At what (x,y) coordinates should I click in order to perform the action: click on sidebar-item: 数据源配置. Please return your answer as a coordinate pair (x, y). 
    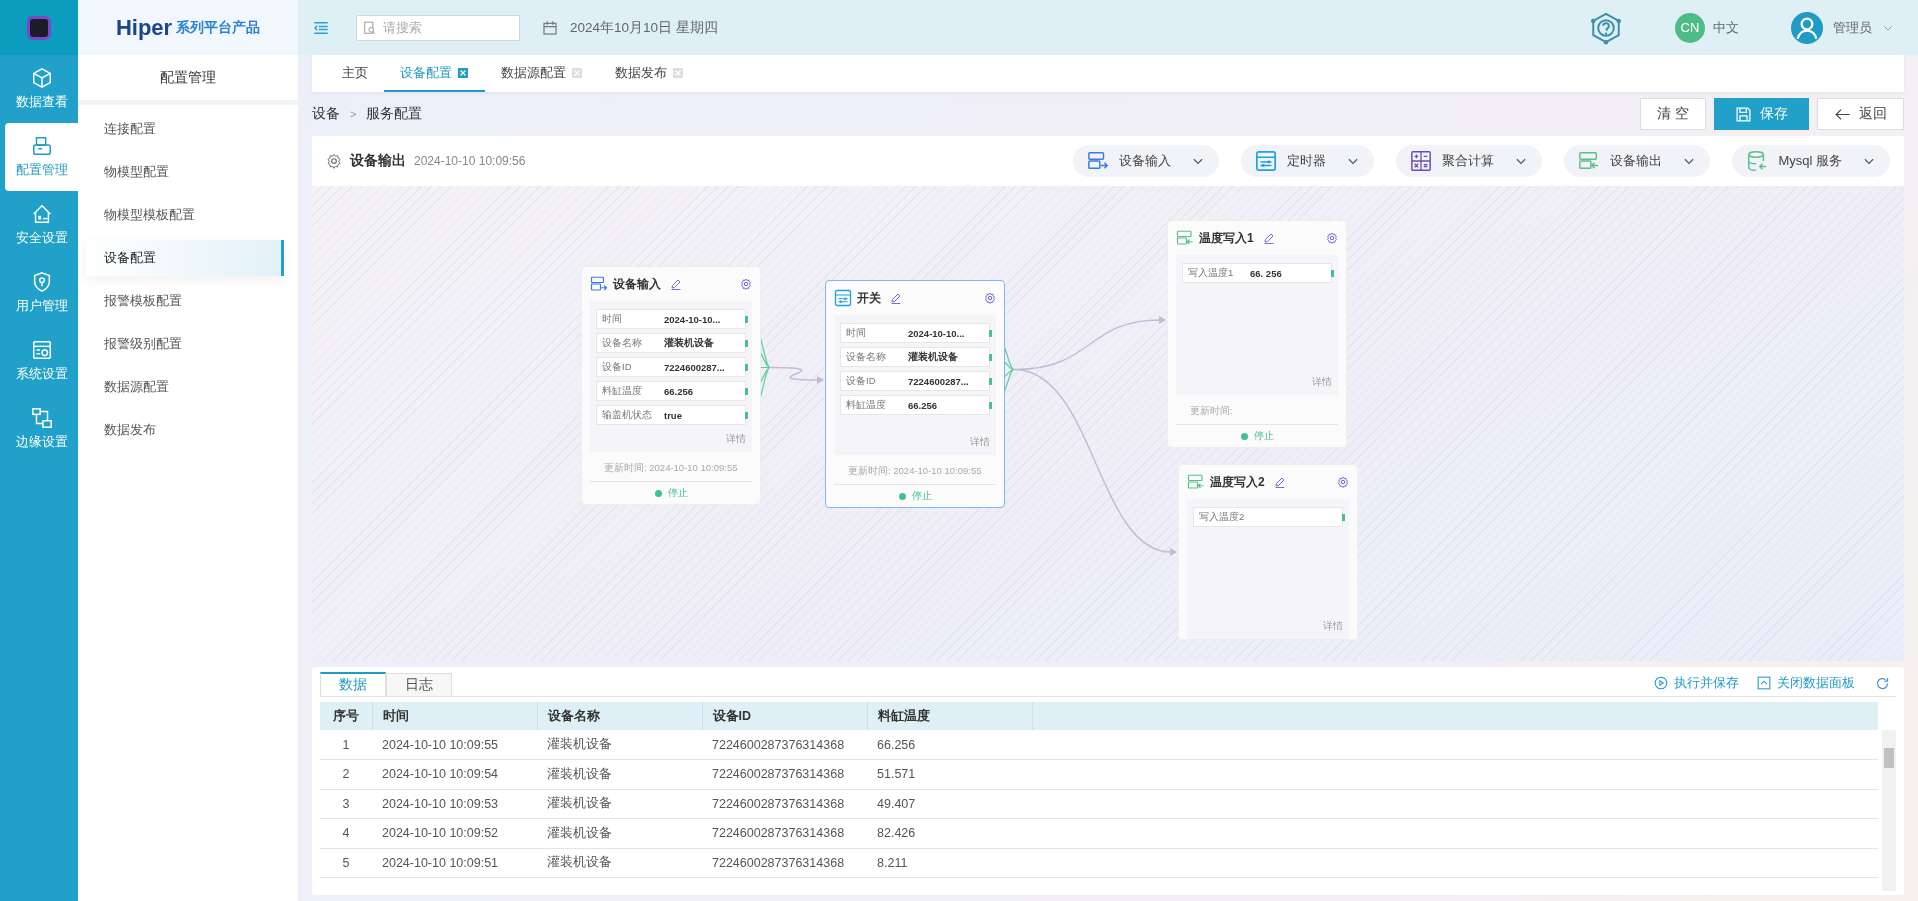
    Looking at the image, I should click on (185, 387).